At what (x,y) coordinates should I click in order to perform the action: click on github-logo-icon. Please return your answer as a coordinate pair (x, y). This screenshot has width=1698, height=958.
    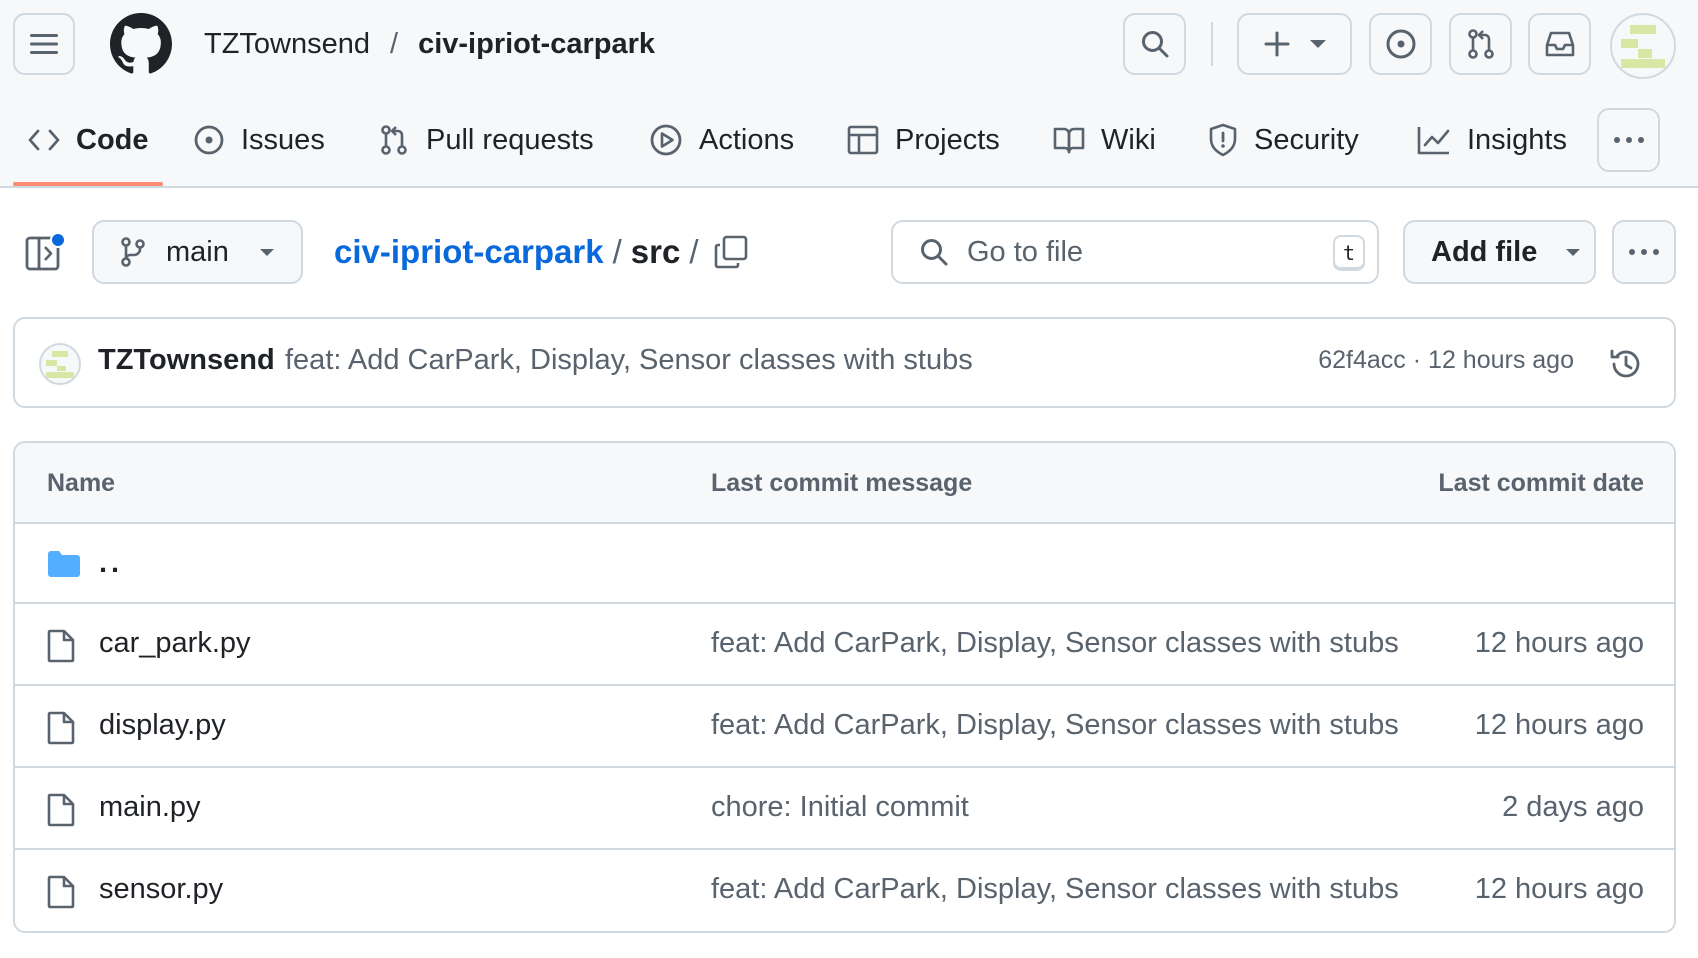
    Looking at the image, I should click on (141, 44).